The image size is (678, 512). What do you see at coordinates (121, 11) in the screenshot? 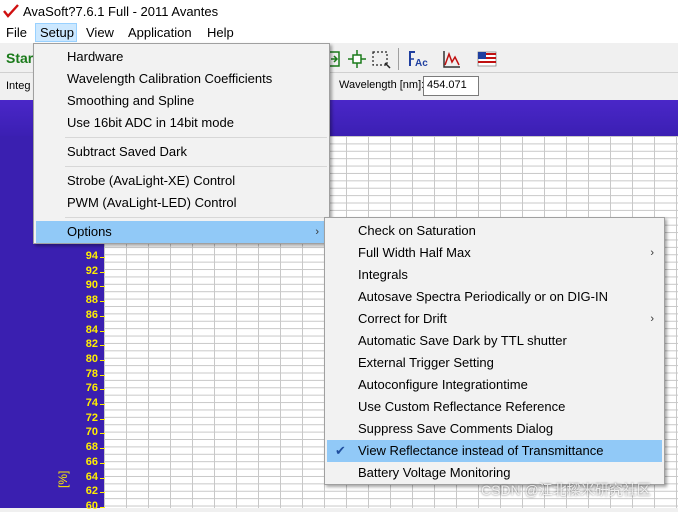
I see `window-title: AvaSoft?7.6.1 Full - 2011 Avantes` at bounding box center [121, 11].